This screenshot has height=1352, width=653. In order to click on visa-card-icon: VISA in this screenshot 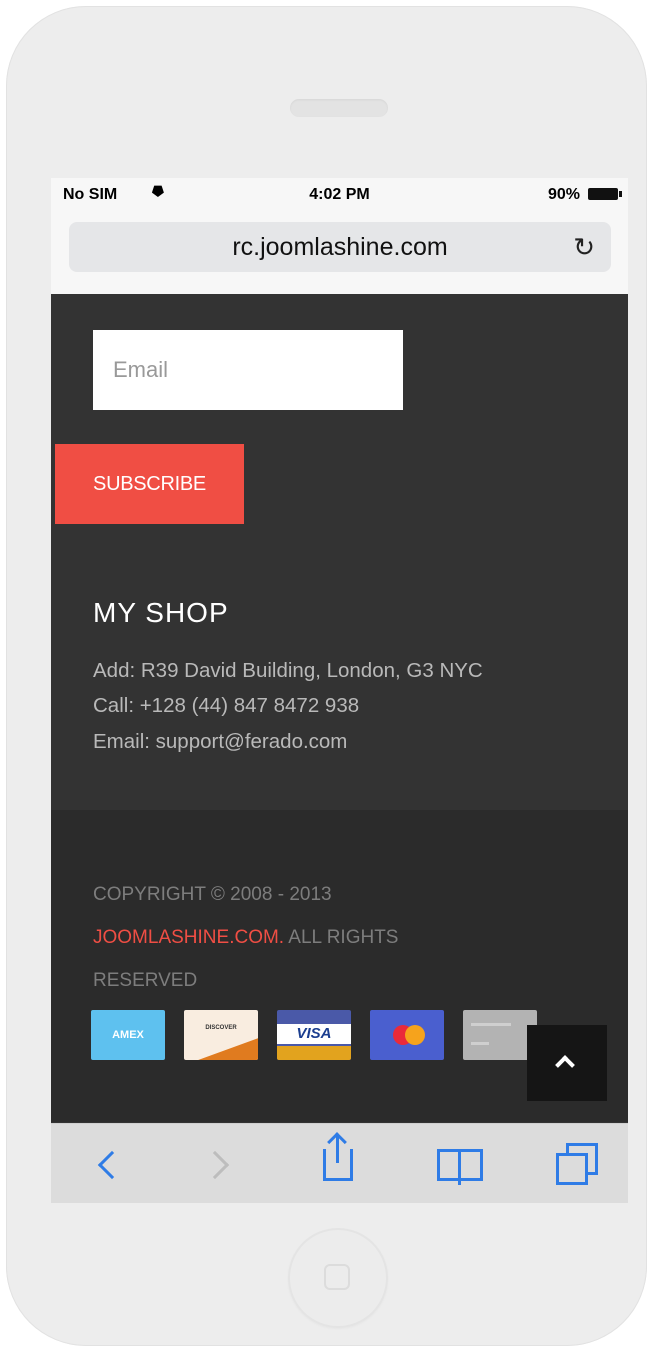, I will do `click(314, 1035)`.